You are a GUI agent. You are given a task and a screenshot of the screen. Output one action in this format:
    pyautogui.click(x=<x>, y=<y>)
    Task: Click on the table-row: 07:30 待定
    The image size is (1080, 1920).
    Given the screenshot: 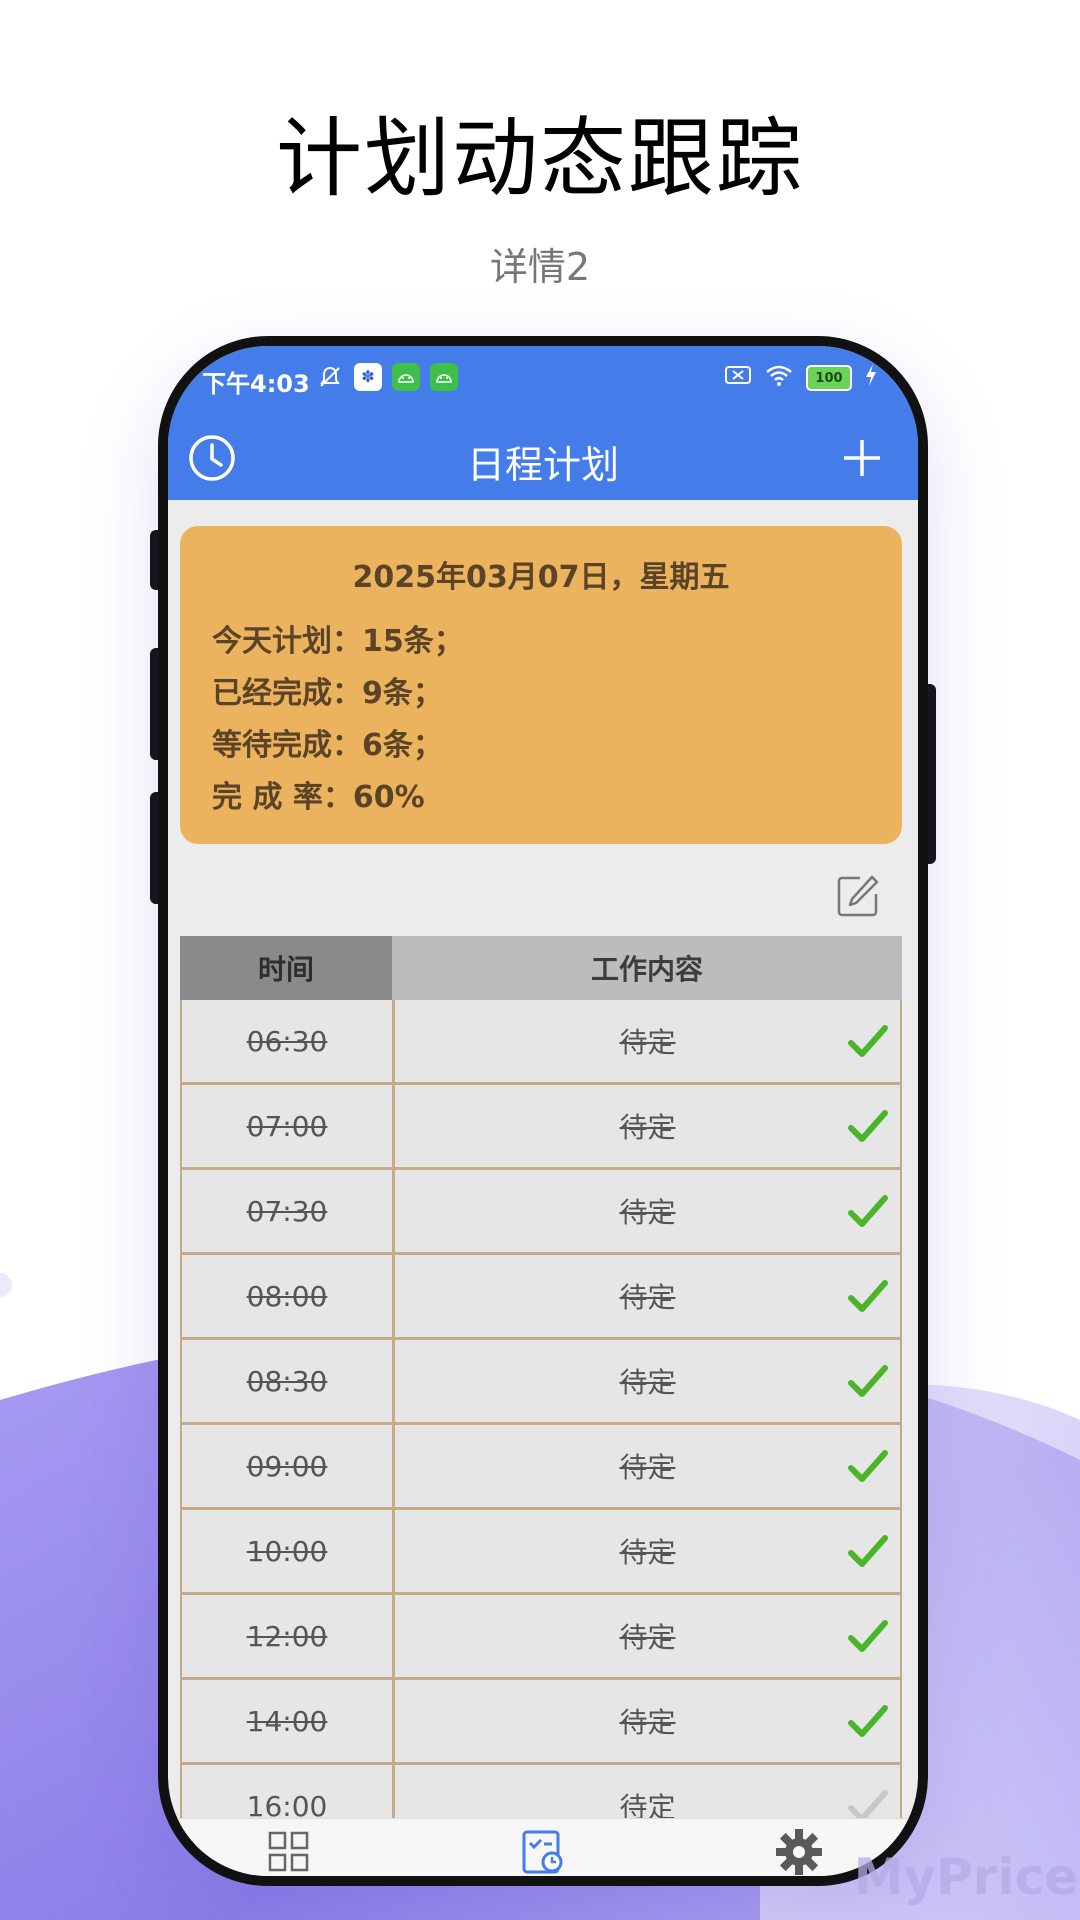 What is the action you would take?
    pyautogui.click(x=541, y=1212)
    